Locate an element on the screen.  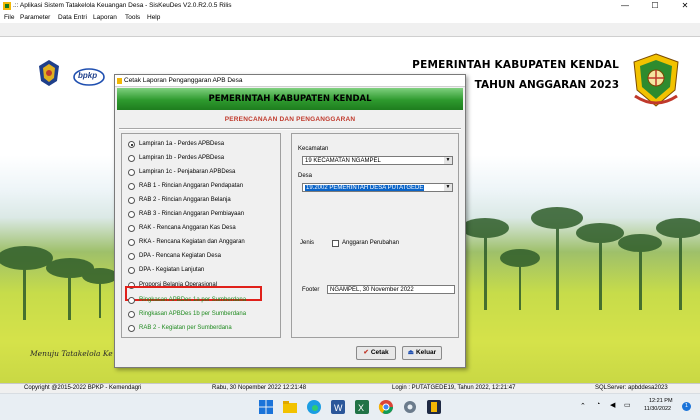
report-option-label: DPA - Rencana Kegiatan Desa is located at coordinates (180, 256).